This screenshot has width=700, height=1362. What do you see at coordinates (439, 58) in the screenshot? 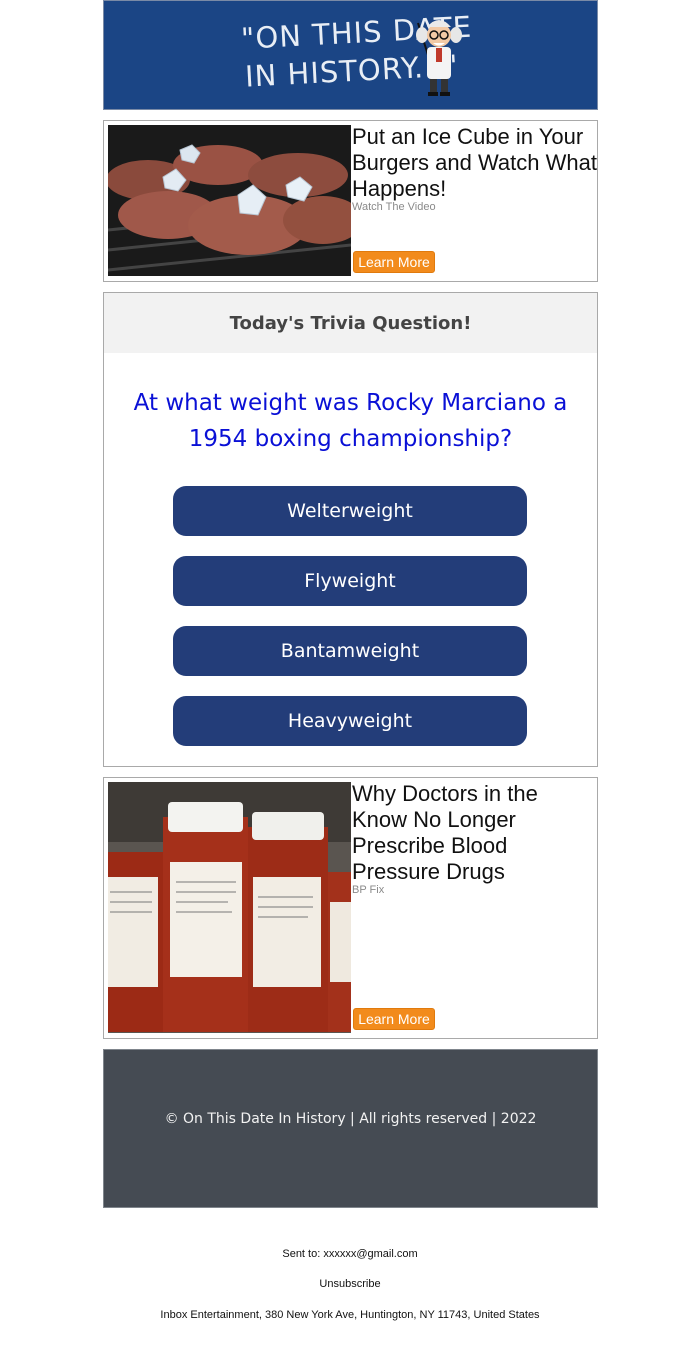
I see `professor-mascot-icon` at bounding box center [439, 58].